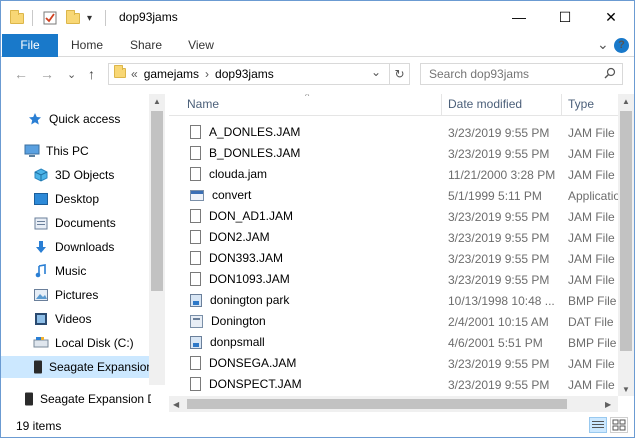 The height and width of the screenshot is (438, 635). Describe the element at coordinates (232, 195) in the screenshot. I see `file-name: convert` at that location.